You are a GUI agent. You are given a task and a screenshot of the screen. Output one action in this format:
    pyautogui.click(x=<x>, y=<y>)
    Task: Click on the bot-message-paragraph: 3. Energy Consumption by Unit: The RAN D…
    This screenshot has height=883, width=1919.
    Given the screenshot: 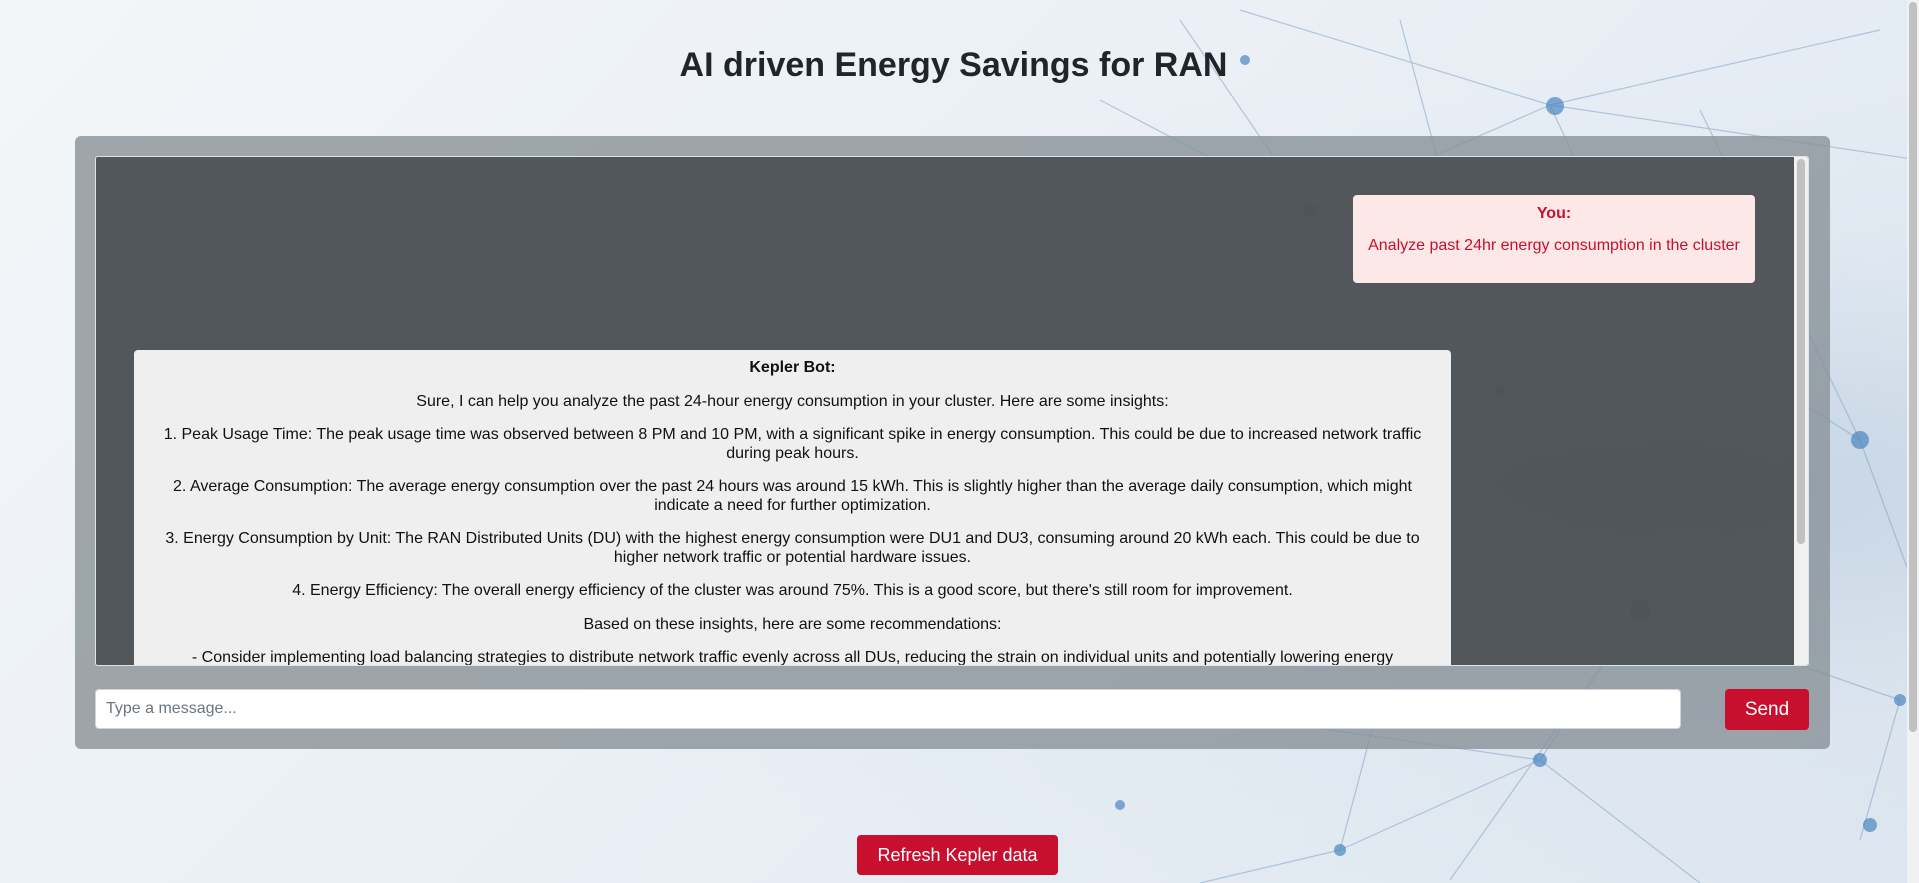 What is the action you would take?
    pyautogui.click(x=792, y=548)
    